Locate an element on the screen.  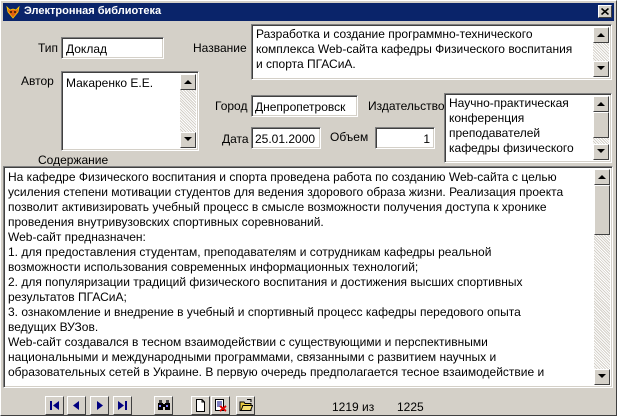
content-scrollbar is located at coordinates (602, 277).